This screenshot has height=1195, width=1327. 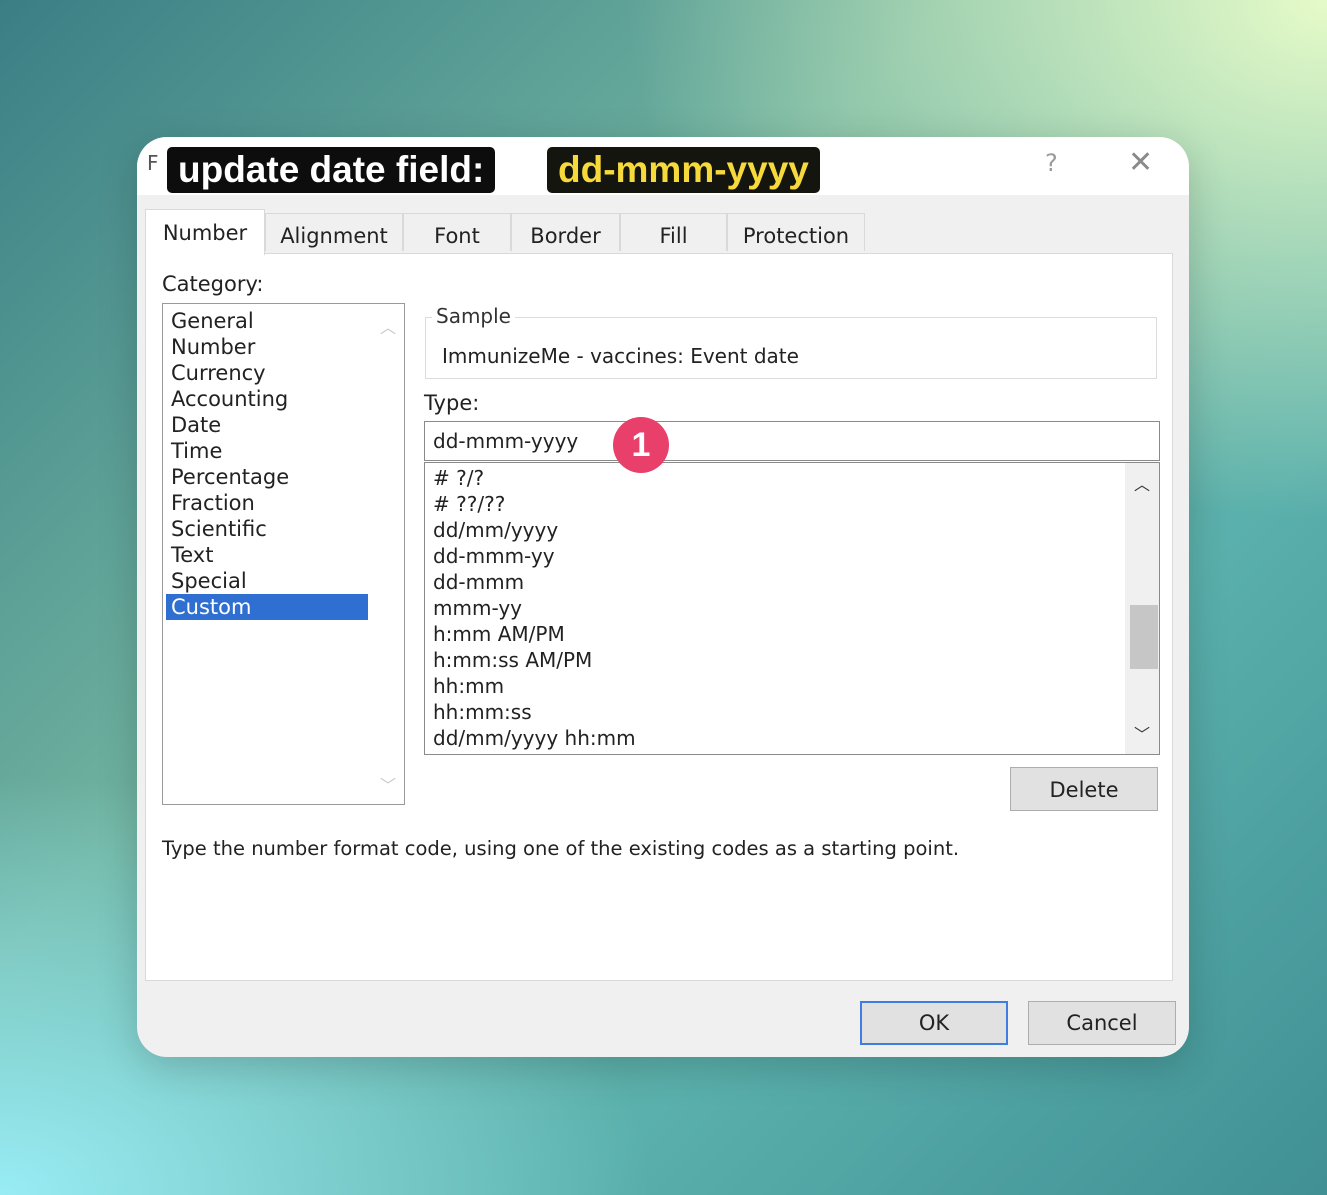 What do you see at coordinates (499, 634) in the screenshot?
I see `list-item: h:mm AM/PM` at bounding box center [499, 634].